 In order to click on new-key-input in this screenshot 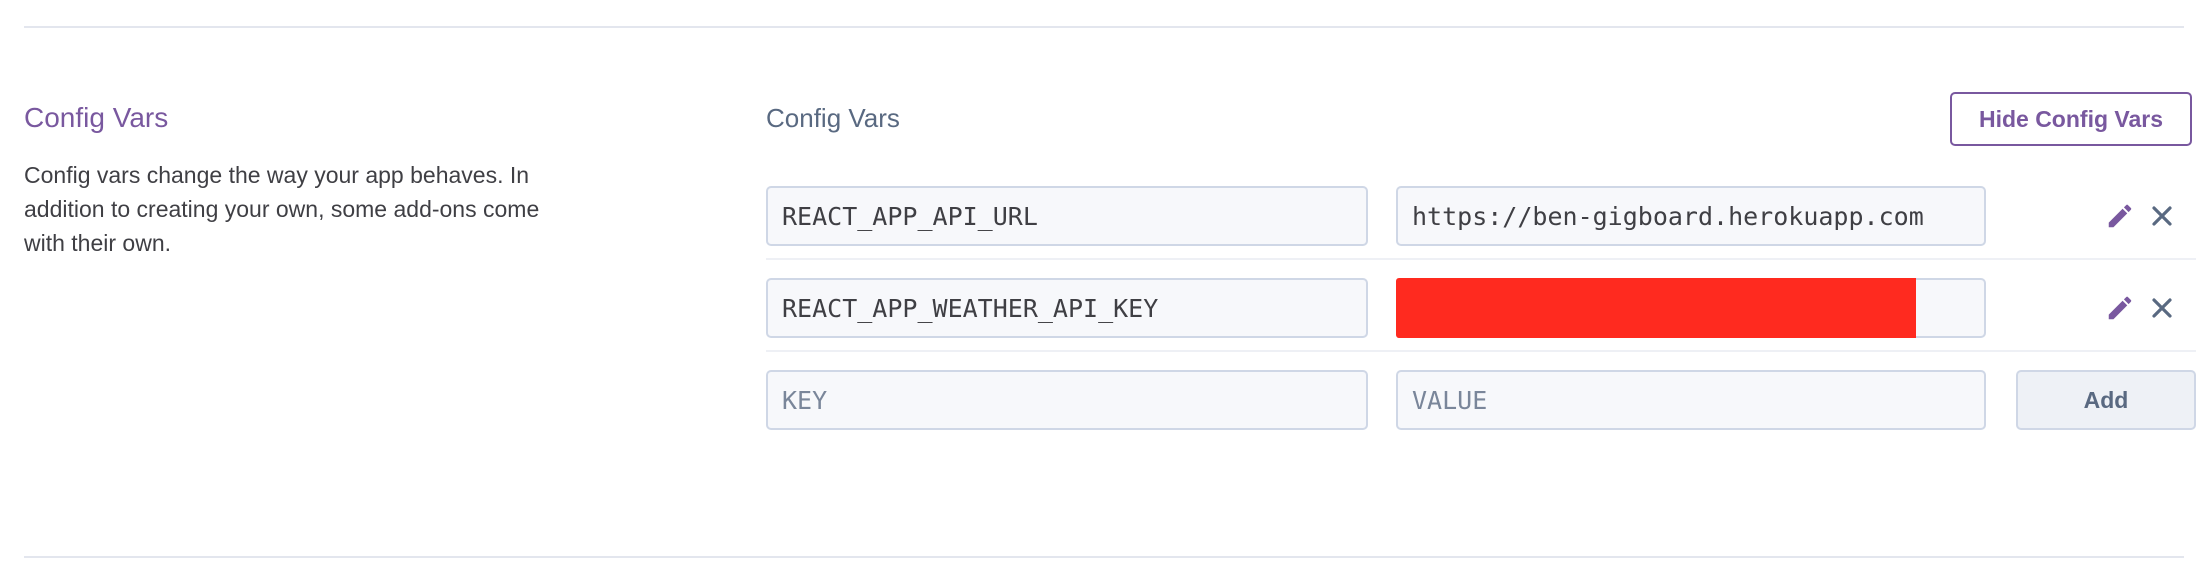, I will do `click(1067, 400)`.